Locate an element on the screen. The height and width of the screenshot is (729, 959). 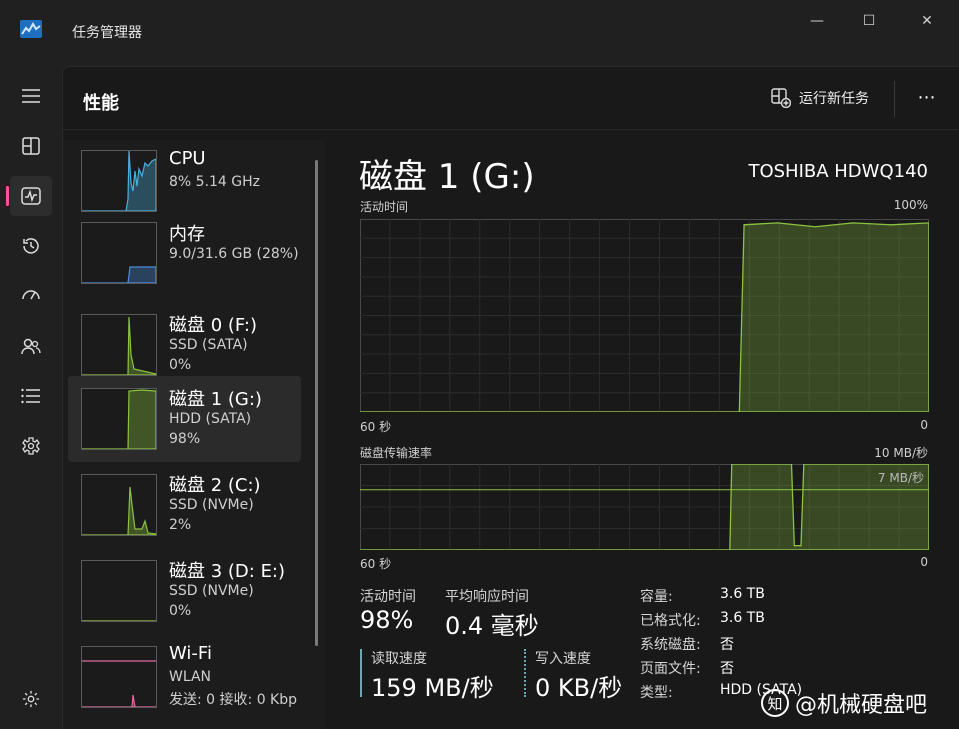
details-icon is located at coordinates (30, 396).